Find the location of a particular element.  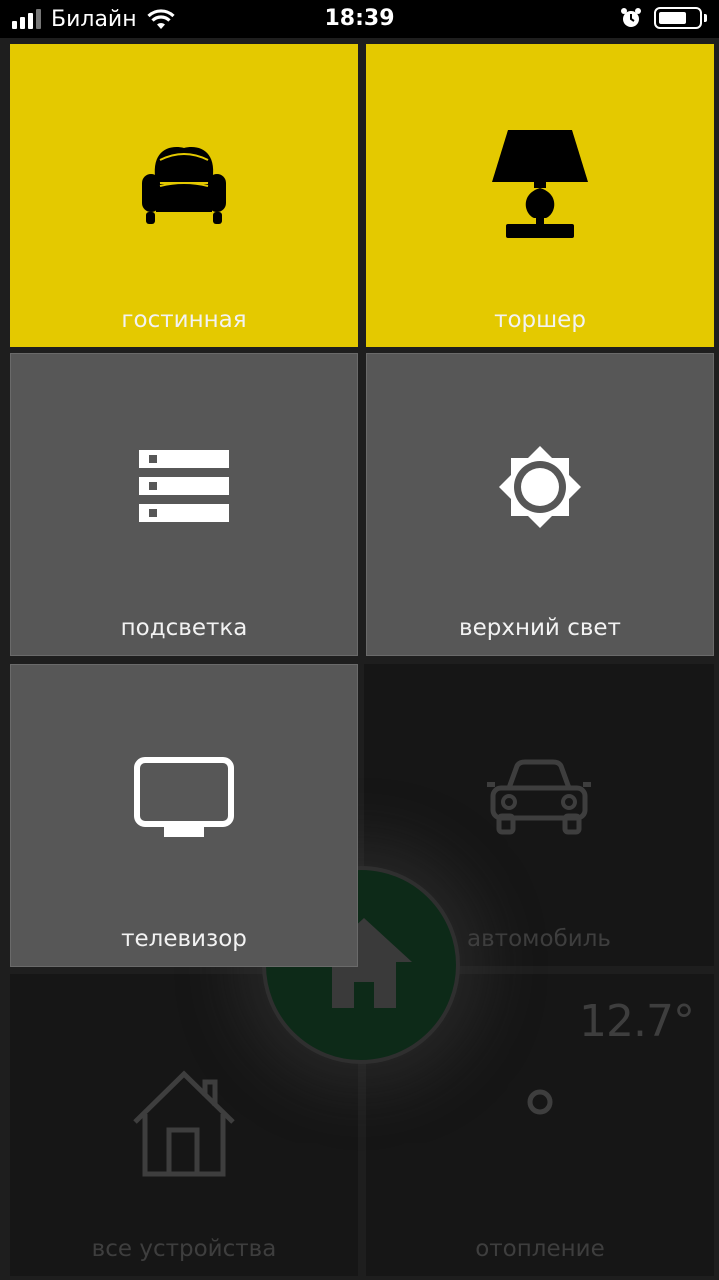

tv-icon is located at coordinates (184, 797).